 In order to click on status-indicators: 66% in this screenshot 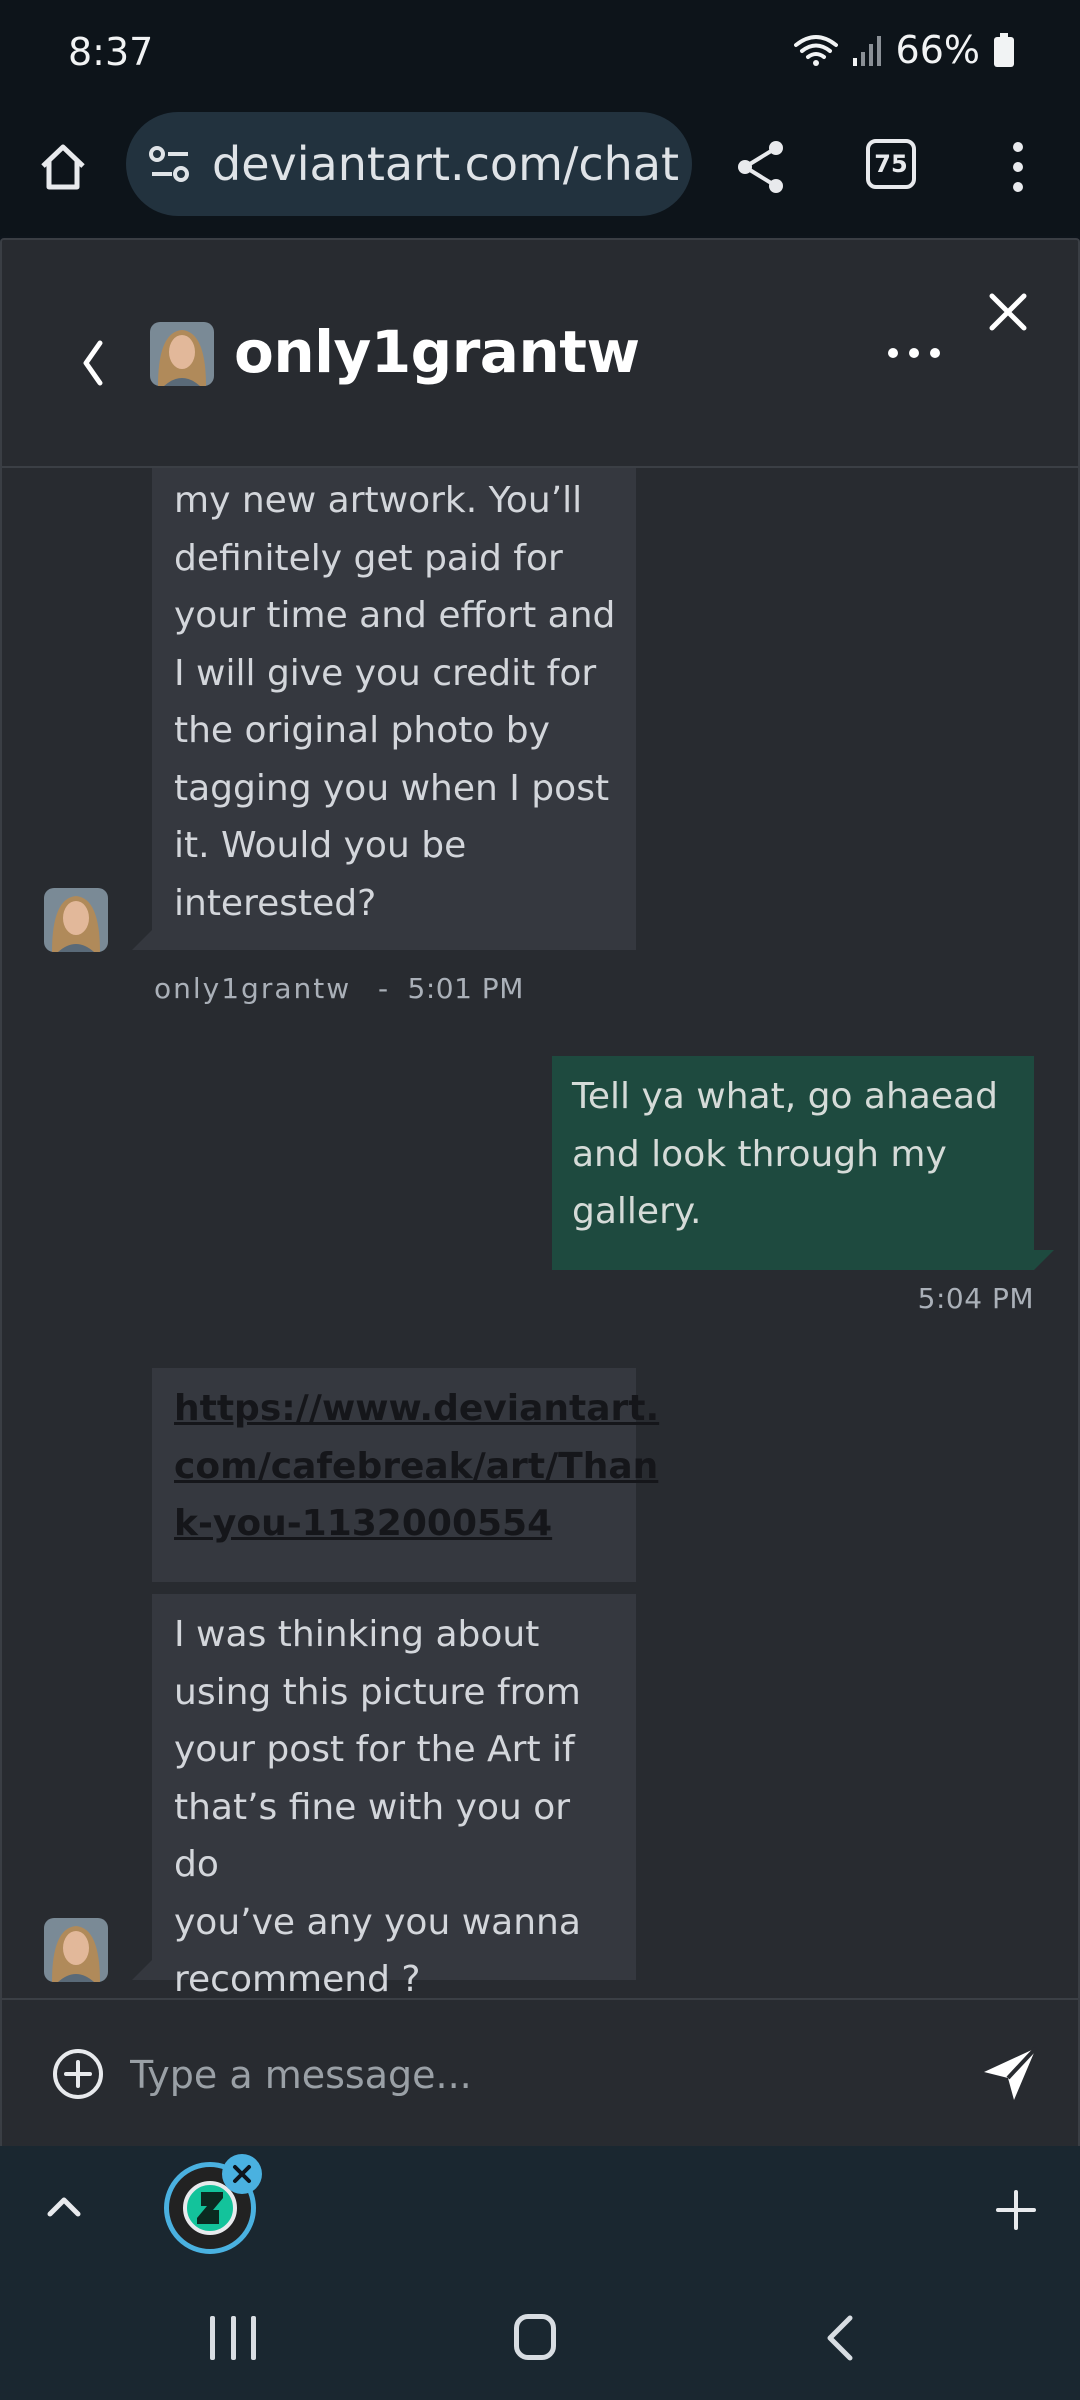, I will do `click(903, 50)`.